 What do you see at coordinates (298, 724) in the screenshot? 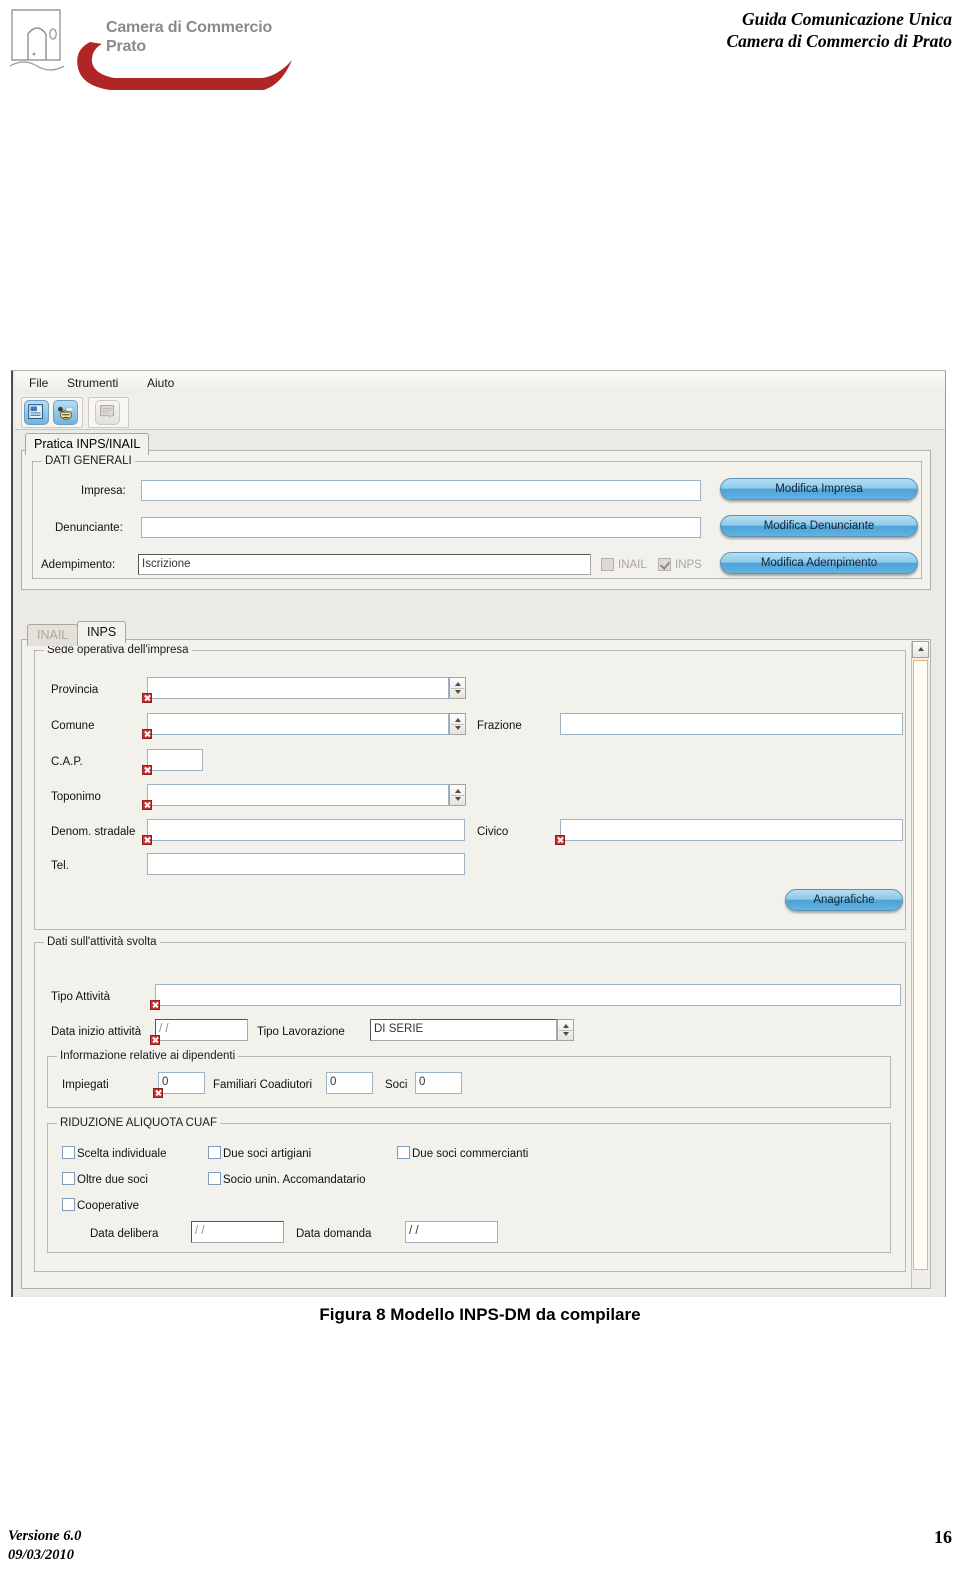
I see `comune-input` at bounding box center [298, 724].